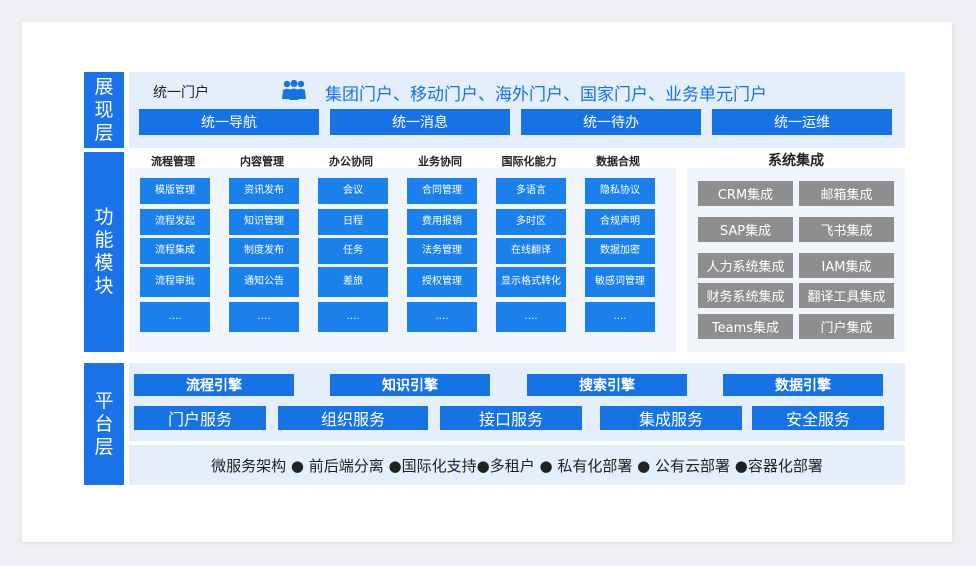 The height and width of the screenshot is (566, 976). Describe the element at coordinates (353, 251) in the screenshot. I see `module-cell: 任务` at that location.